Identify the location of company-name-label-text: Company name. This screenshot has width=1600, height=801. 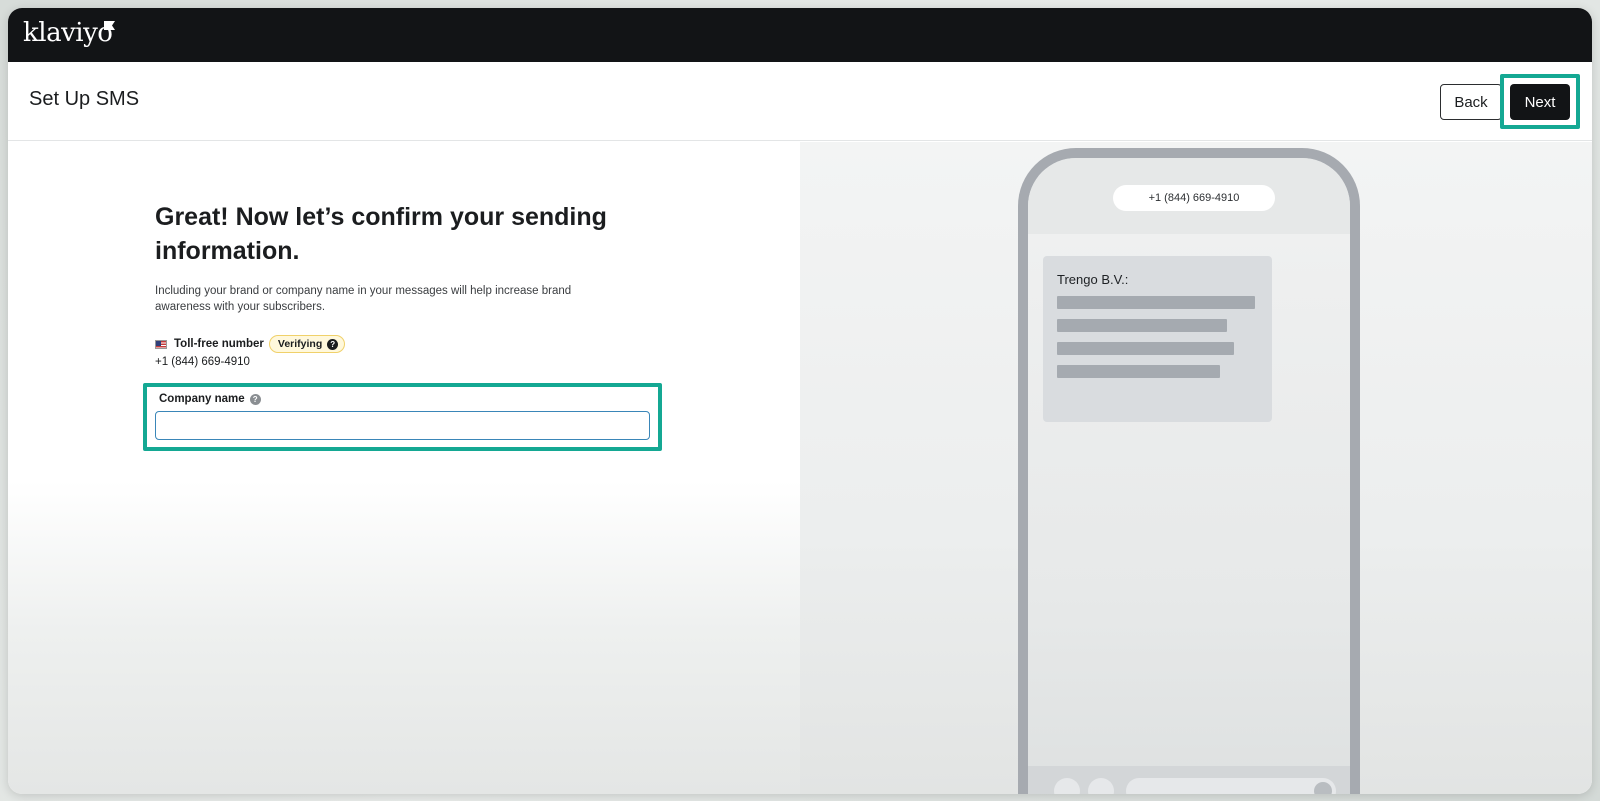
(202, 399).